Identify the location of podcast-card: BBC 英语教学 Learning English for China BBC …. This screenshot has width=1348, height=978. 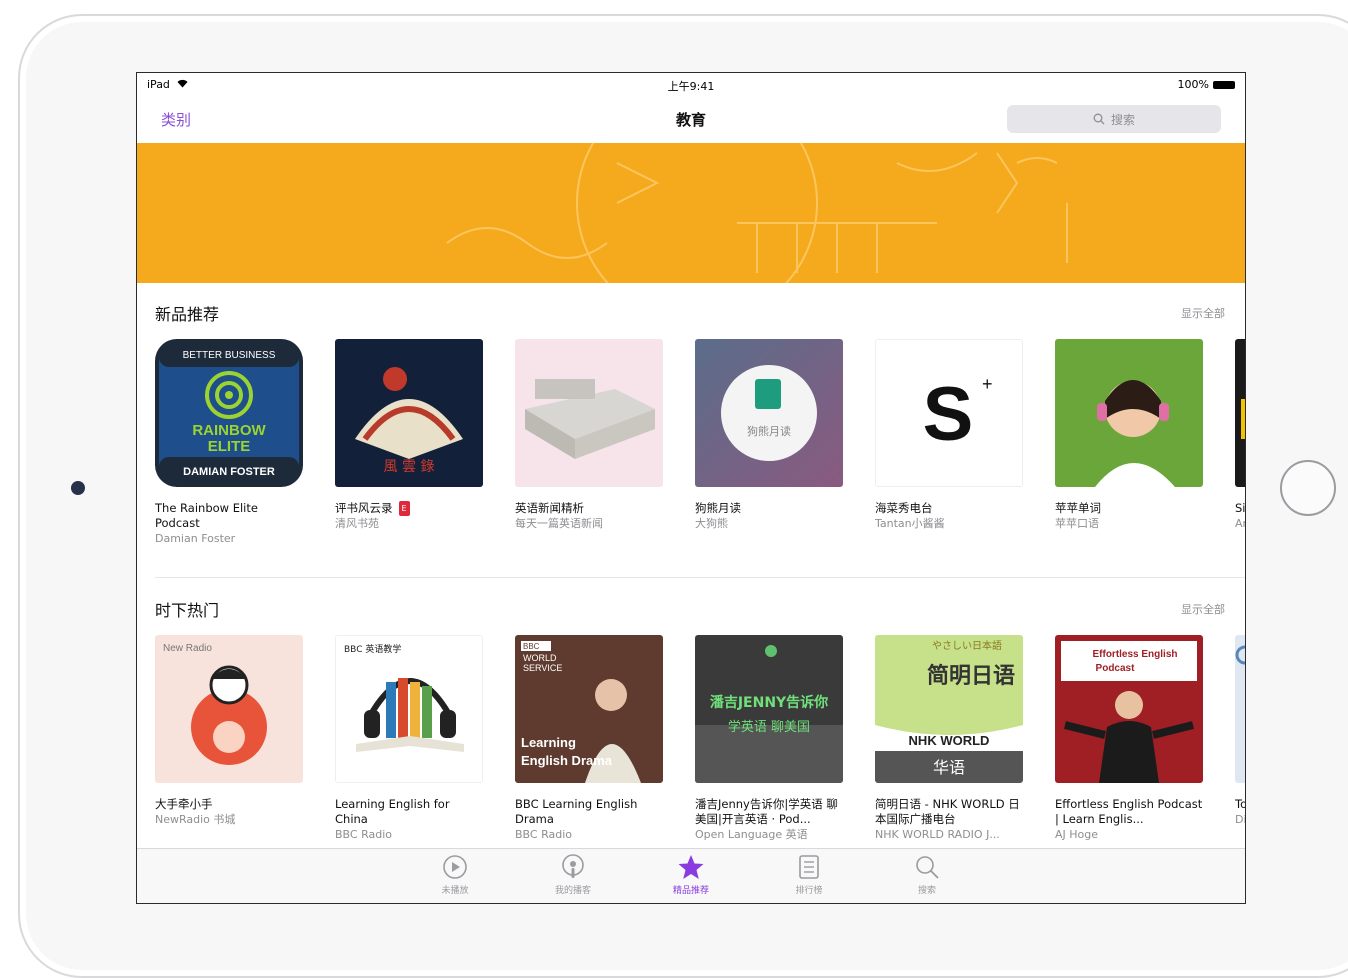
(409, 738).